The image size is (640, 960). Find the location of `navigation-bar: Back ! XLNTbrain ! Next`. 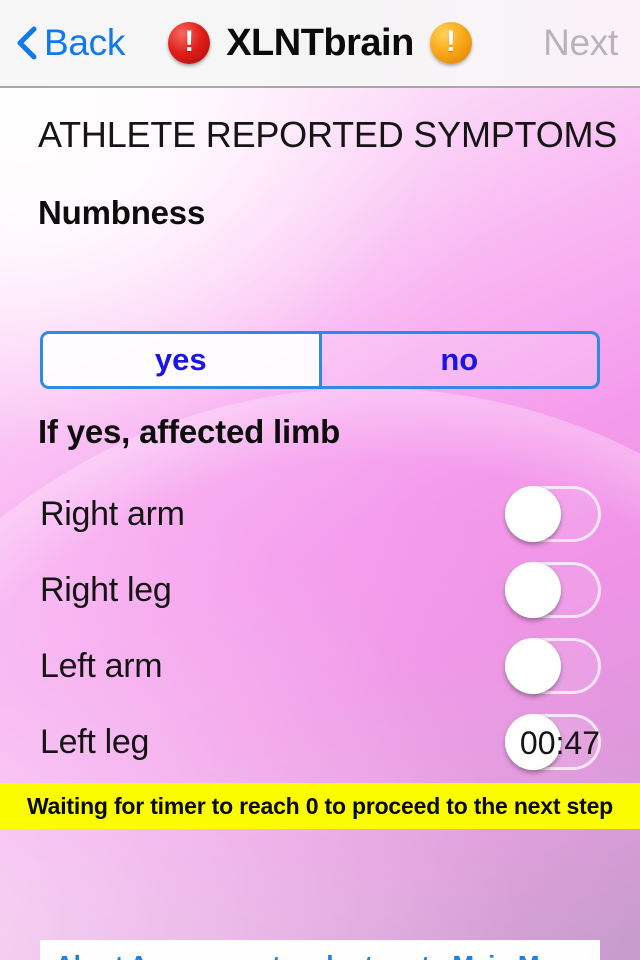

navigation-bar: Back ! XLNTbrain ! Next is located at coordinates (320, 44).